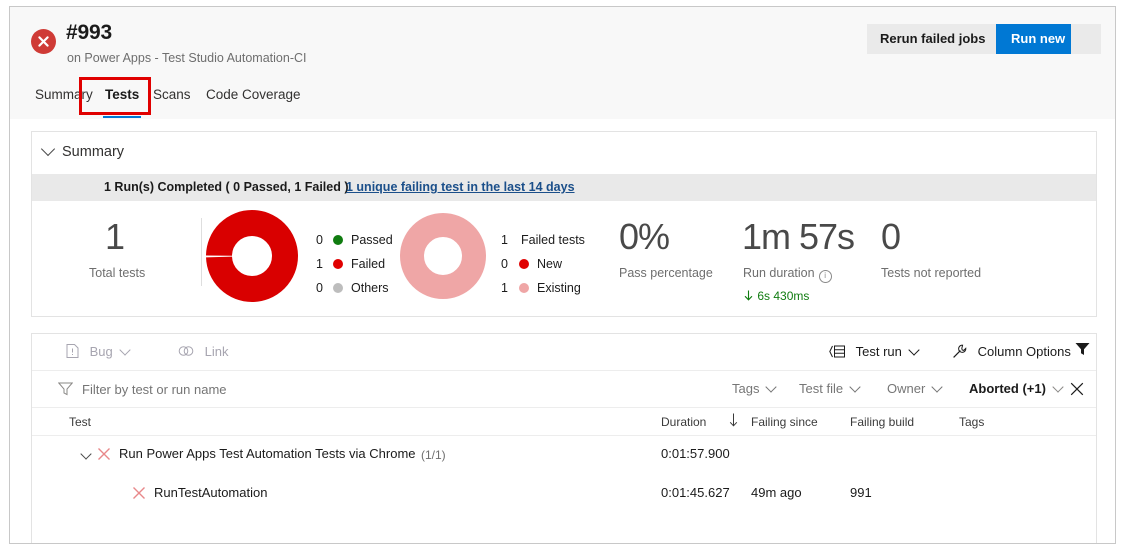 The width and height of the screenshot is (1139, 550). I want to click on legend-new-dot, so click(524, 264).